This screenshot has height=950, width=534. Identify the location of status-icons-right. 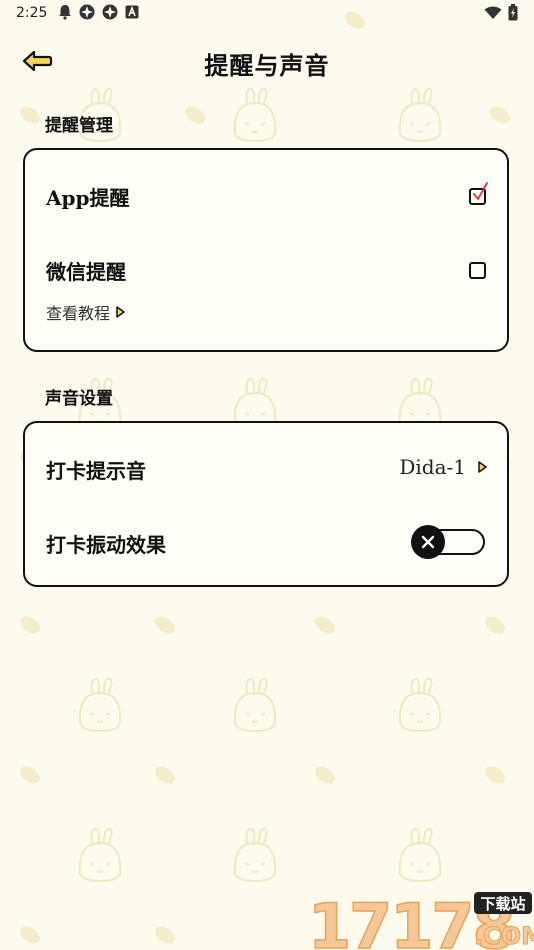
(501, 12).